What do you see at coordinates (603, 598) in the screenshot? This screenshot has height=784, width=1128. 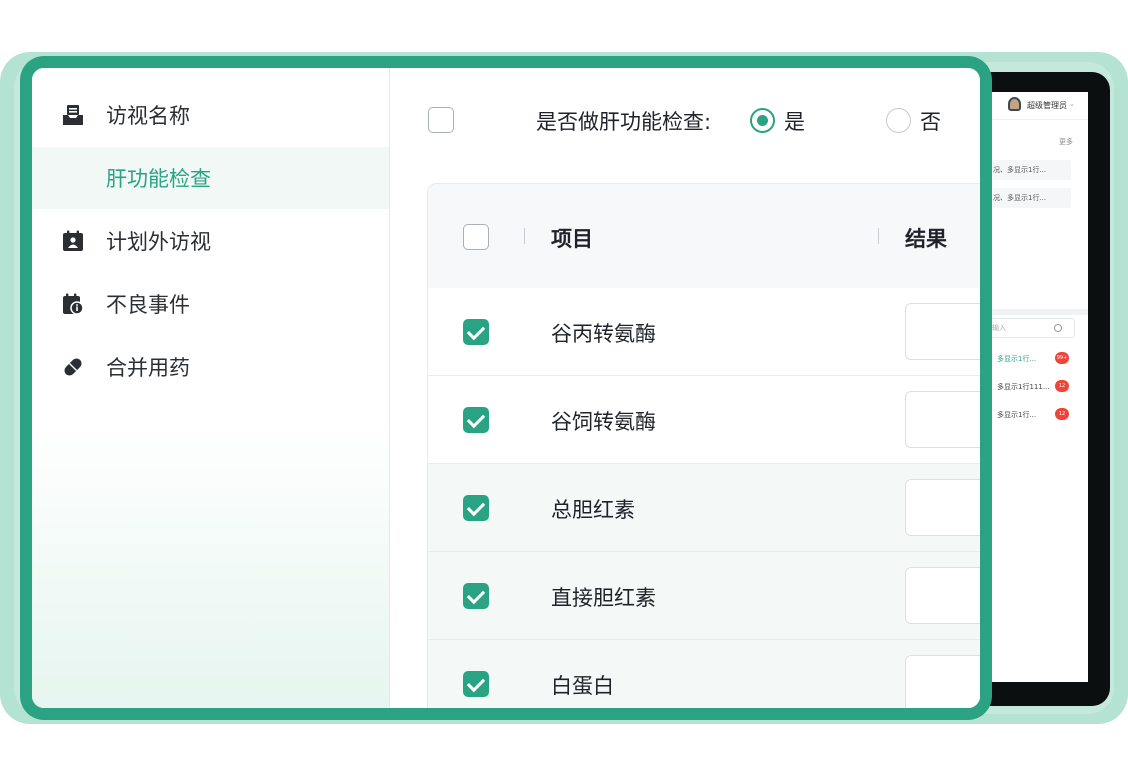 I see `item-name: 直接胆红素` at bounding box center [603, 598].